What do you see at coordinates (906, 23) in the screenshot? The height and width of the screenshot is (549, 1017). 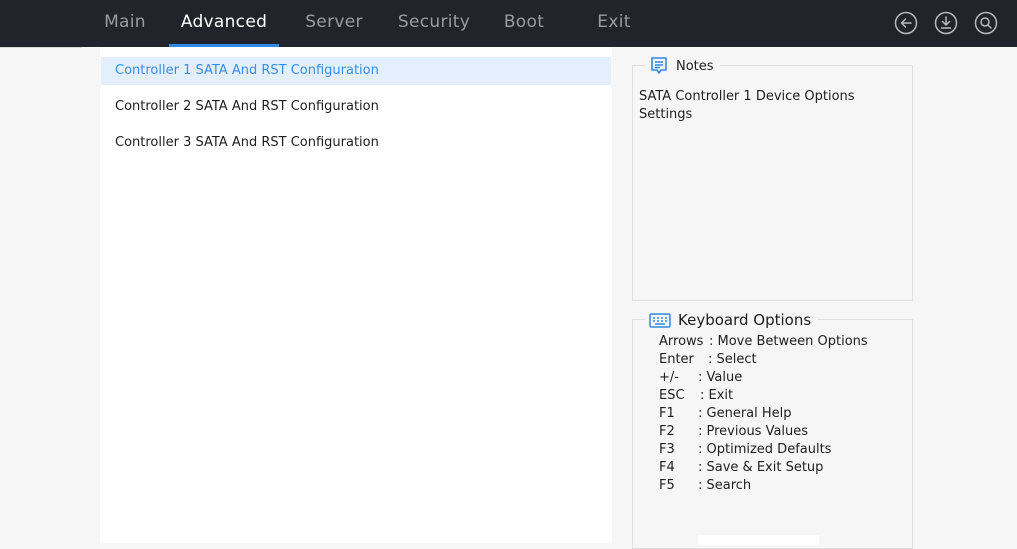 I see `back-arrow-icon` at bounding box center [906, 23].